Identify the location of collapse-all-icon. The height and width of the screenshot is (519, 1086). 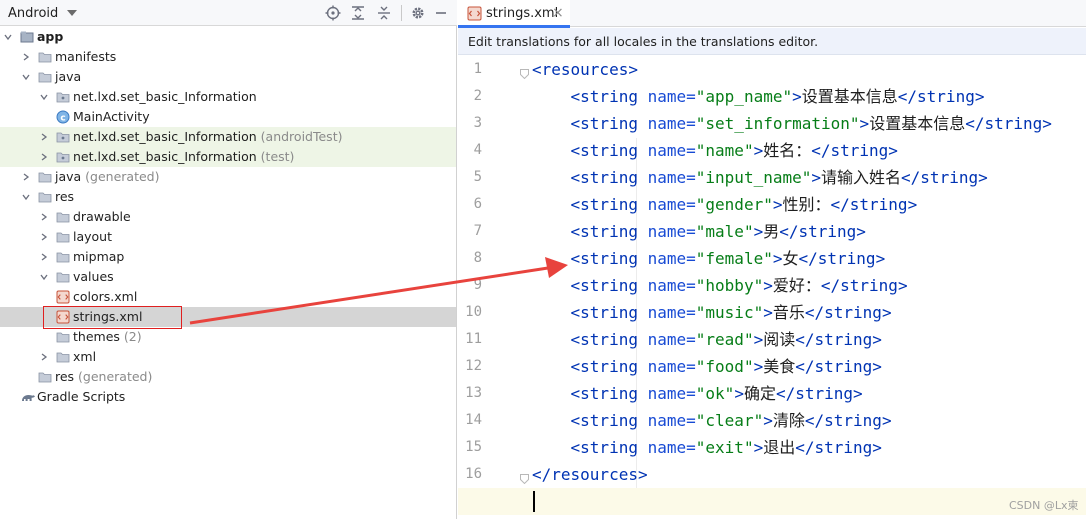
(384, 13).